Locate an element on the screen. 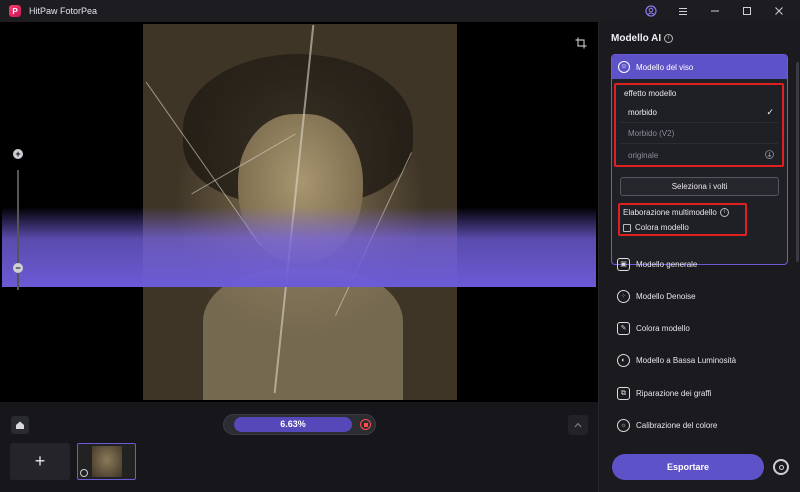 Image resolution: width=800 pixels, height=492 pixels. model-colorize: ✎ Colora modello is located at coordinates (699, 328).